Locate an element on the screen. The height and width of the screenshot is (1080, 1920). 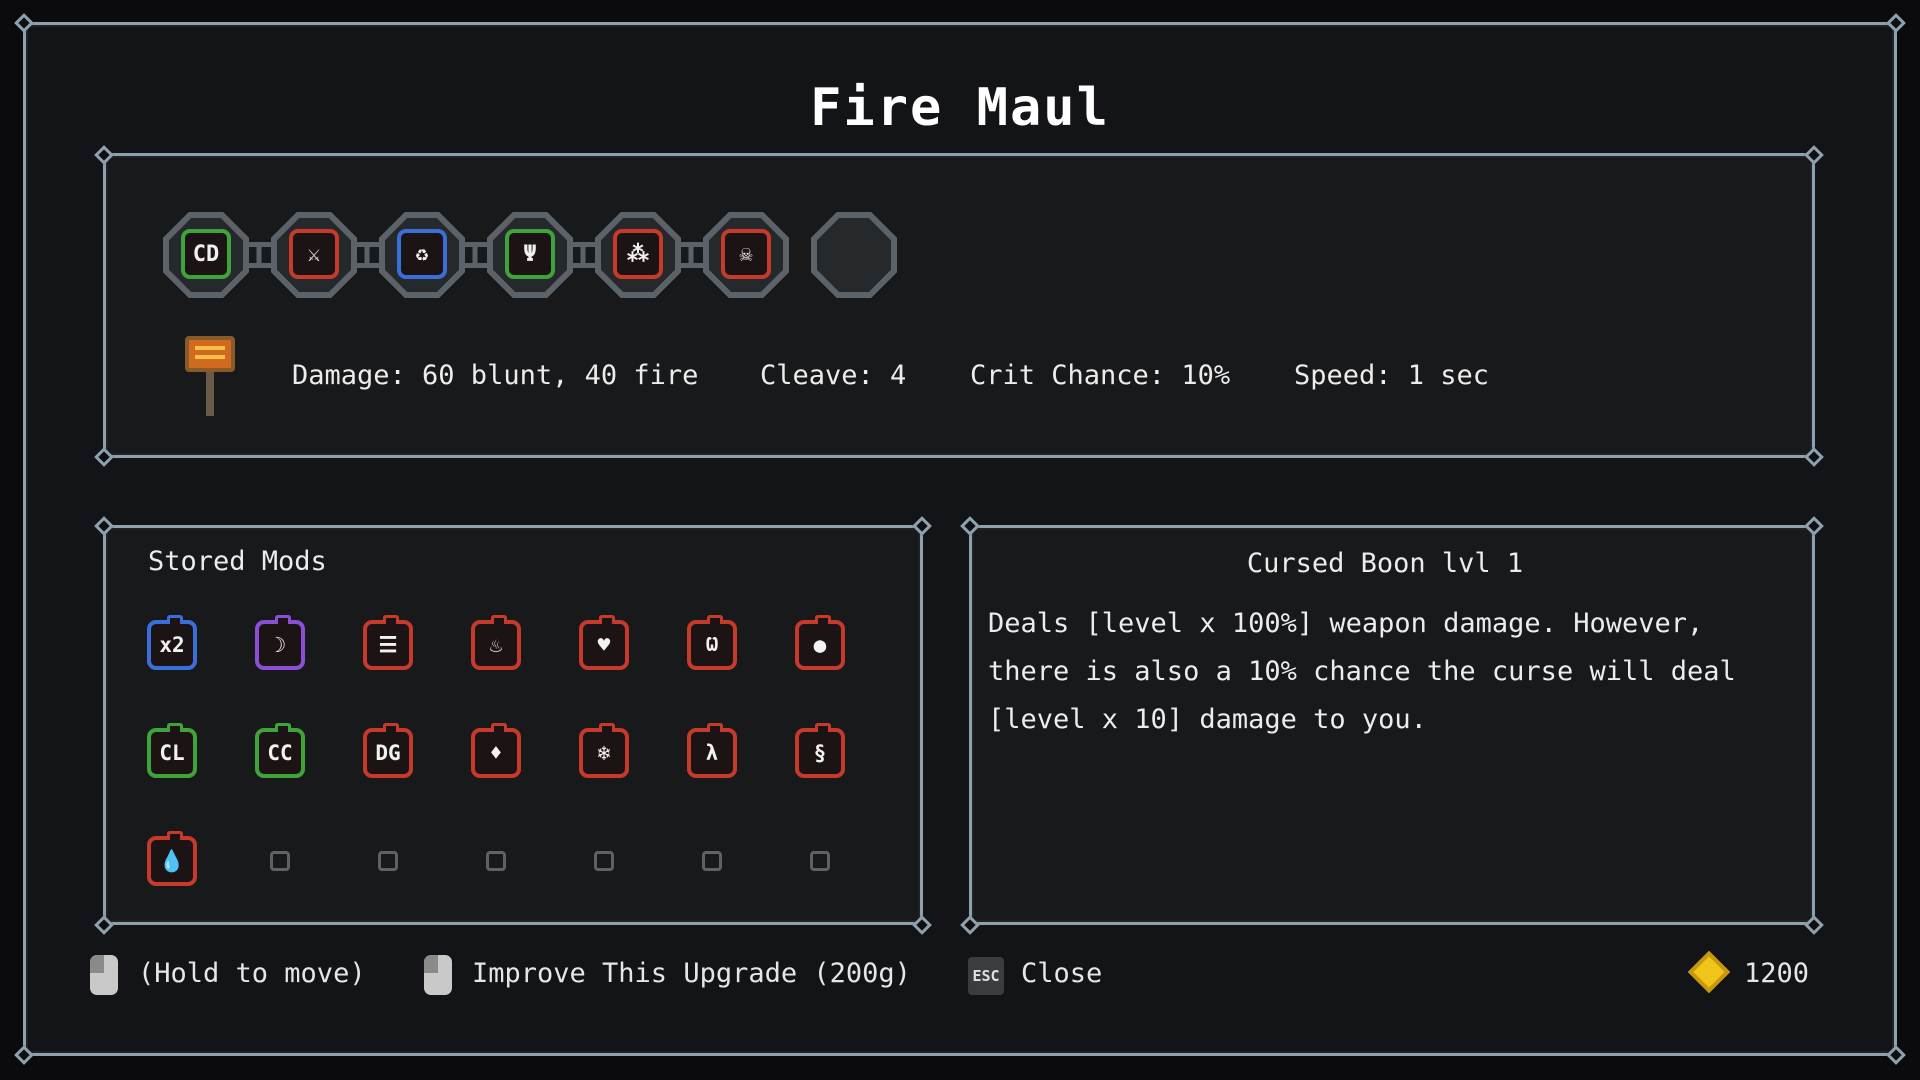
empty-mod-socket is located at coordinates (854, 255).